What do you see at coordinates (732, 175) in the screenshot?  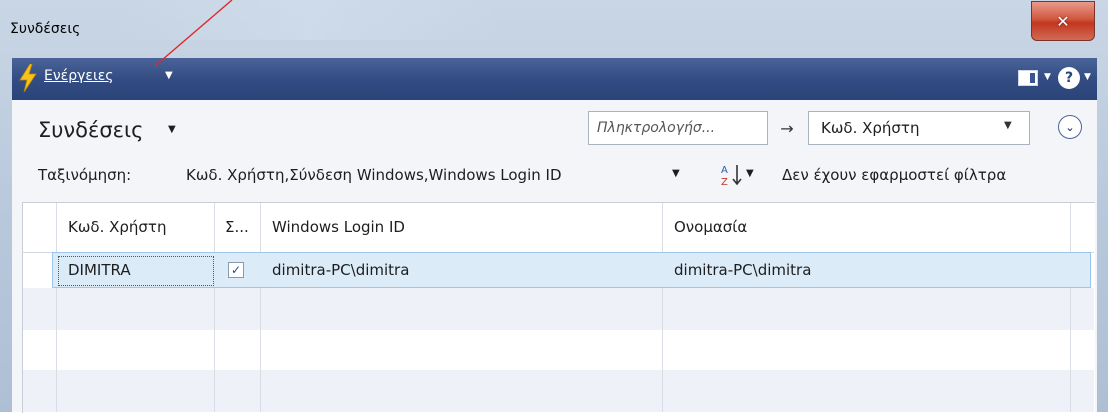 I see `sort-az-icon: A Z` at bounding box center [732, 175].